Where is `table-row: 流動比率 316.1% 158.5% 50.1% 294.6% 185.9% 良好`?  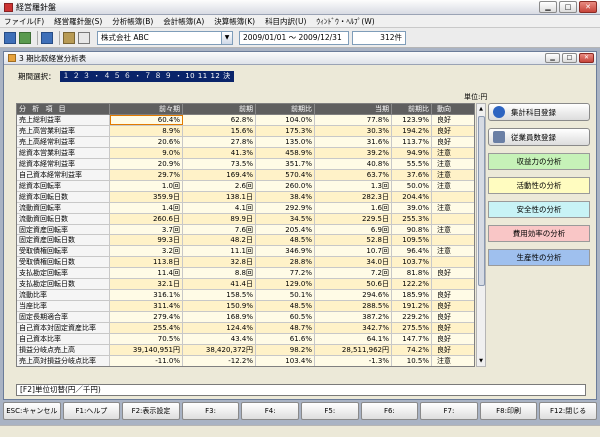
table-row: 流動比率 316.1% 158.5% 50.1% 294.6% 185.9% 良好 is located at coordinates (245, 296).